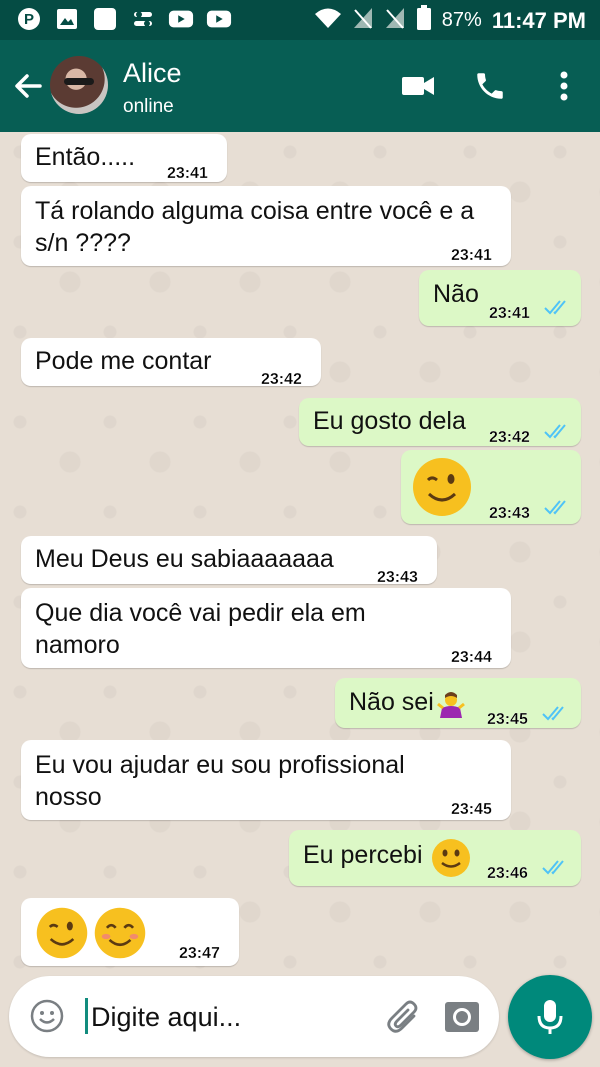 Image resolution: width=600 pixels, height=1067 pixels. I want to click on text-cursor, so click(86, 1016).